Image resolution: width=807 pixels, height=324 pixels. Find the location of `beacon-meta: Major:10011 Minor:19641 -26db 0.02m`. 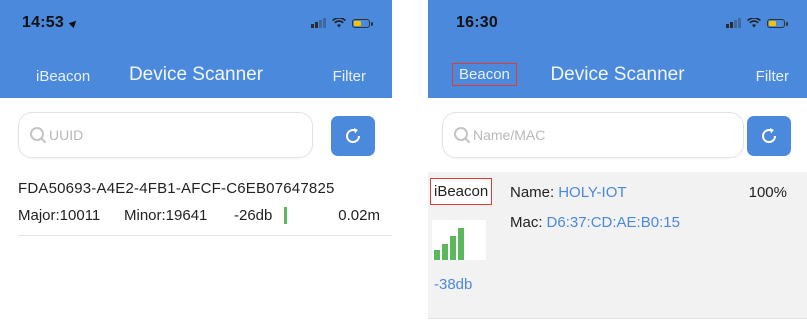

beacon-meta: Major:10011 Minor:19641 -26db 0.02m is located at coordinates (199, 218).